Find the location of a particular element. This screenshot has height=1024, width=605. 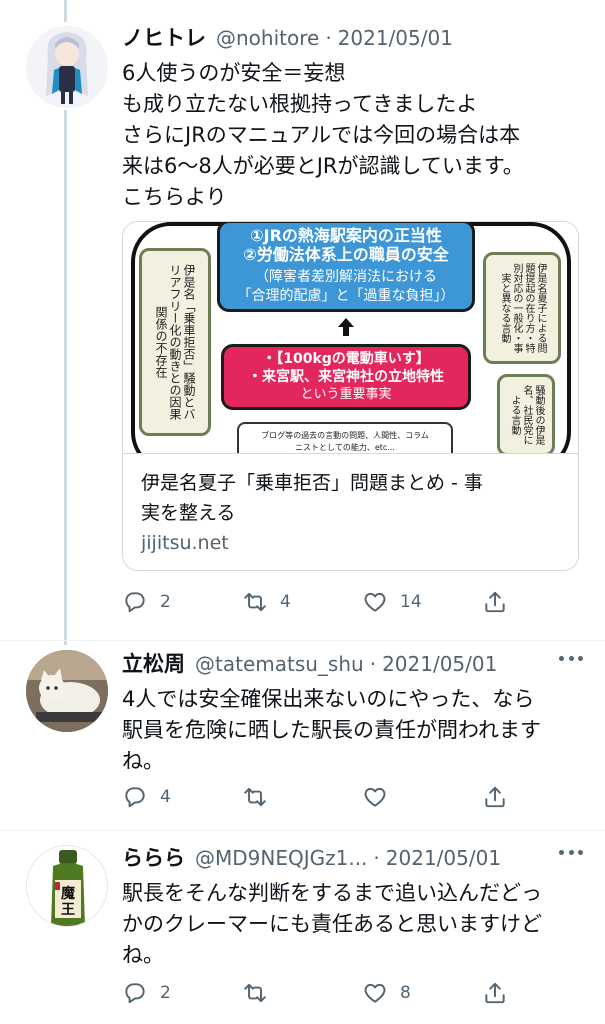

blue-line-2: ②労働法体系上の職員の安全 is located at coordinates (346, 254).